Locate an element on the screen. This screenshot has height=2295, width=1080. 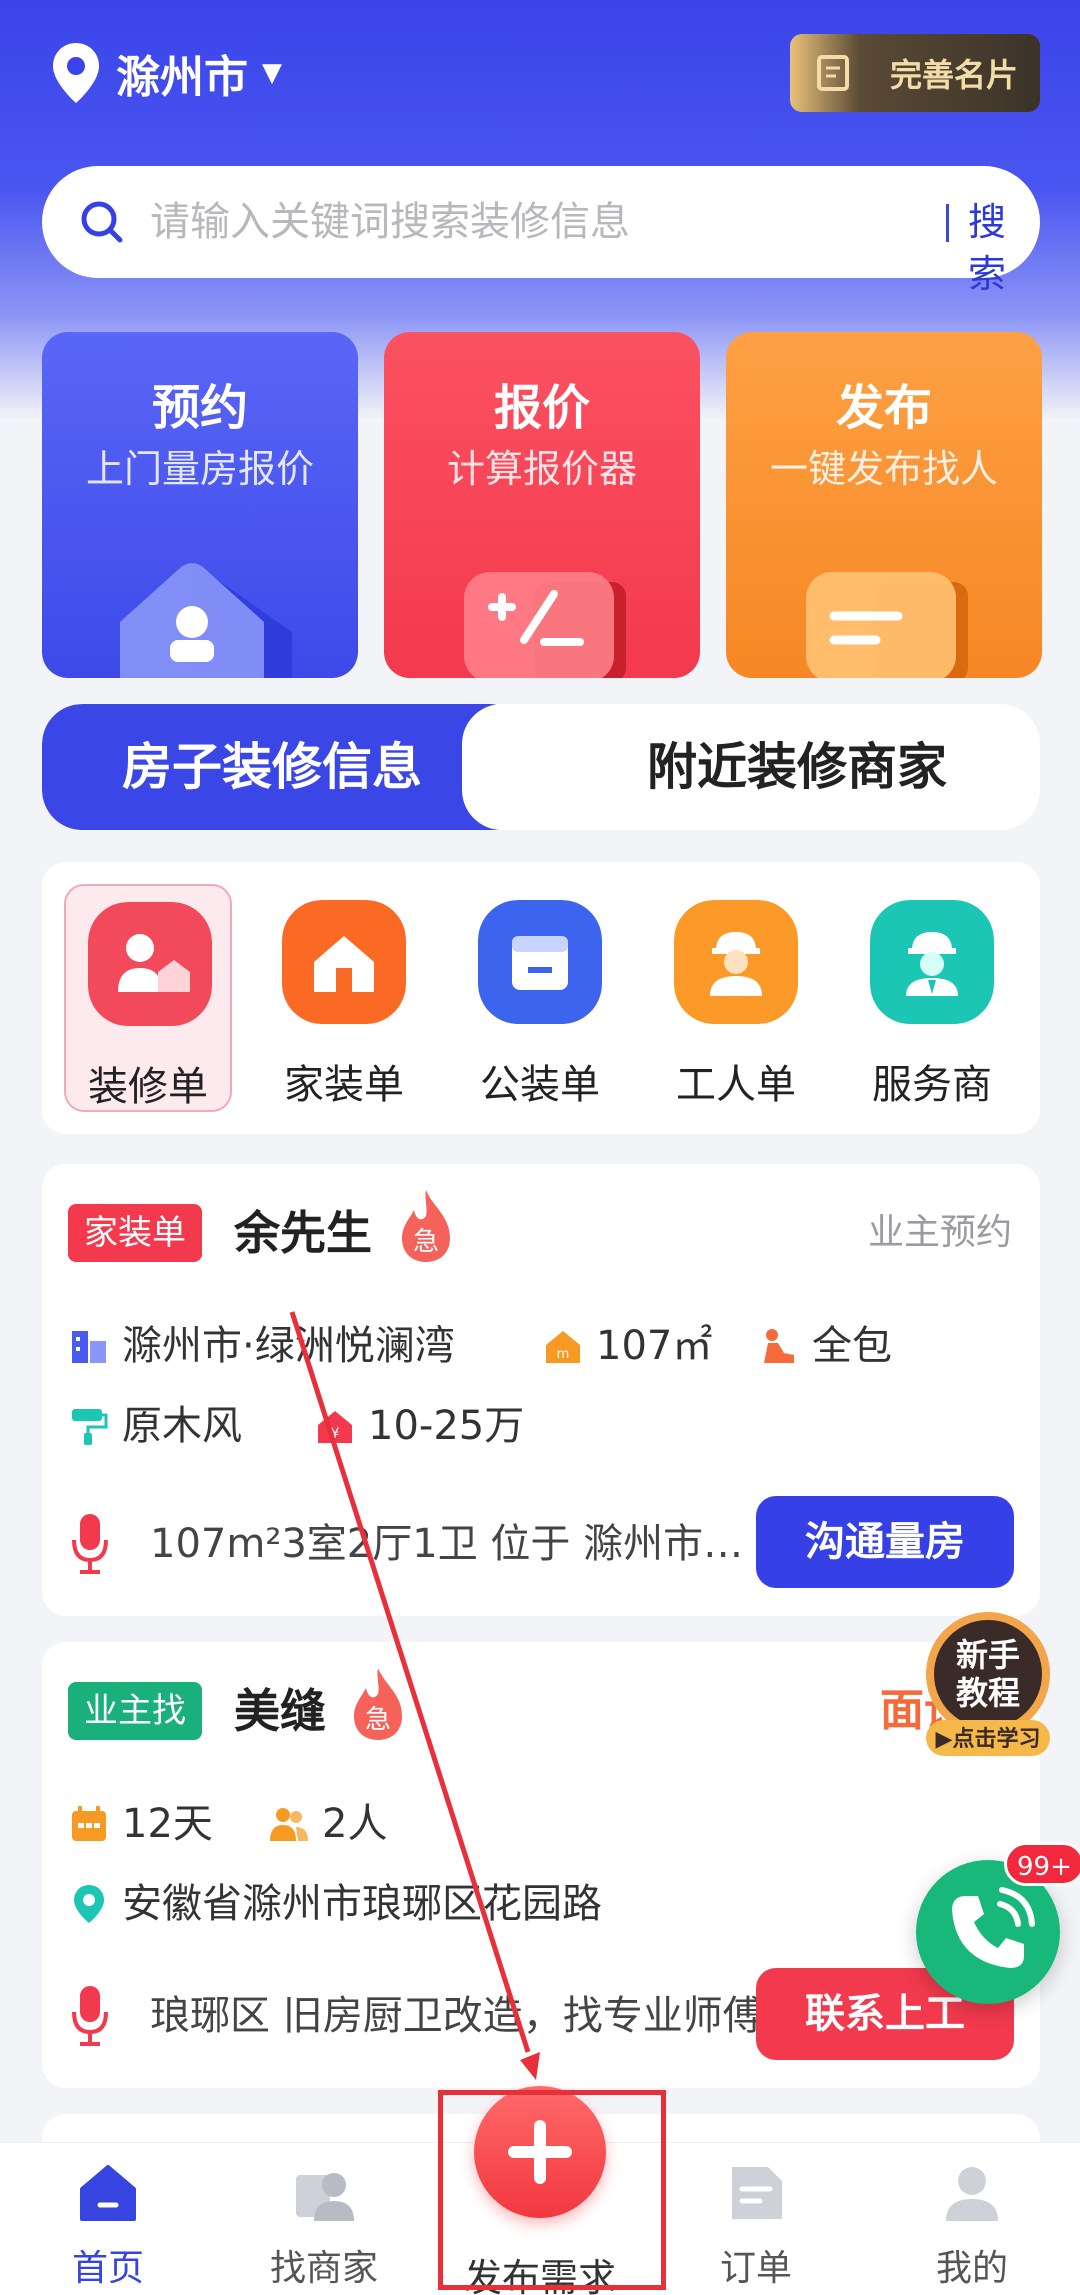
meta-location: 安徽省滁州市琅琊区花园路 is located at coordinates (335, 1904).